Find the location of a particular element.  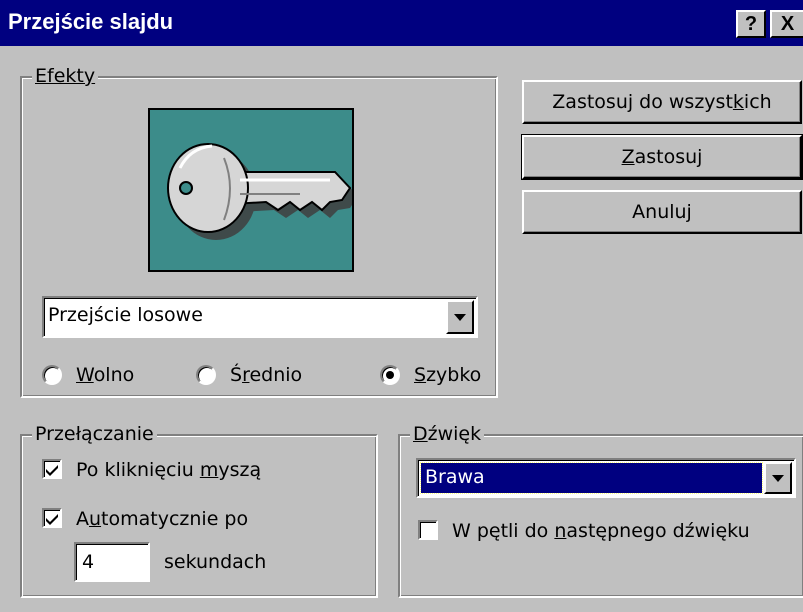

loop-checkbox is located at coordinates (428, 530).